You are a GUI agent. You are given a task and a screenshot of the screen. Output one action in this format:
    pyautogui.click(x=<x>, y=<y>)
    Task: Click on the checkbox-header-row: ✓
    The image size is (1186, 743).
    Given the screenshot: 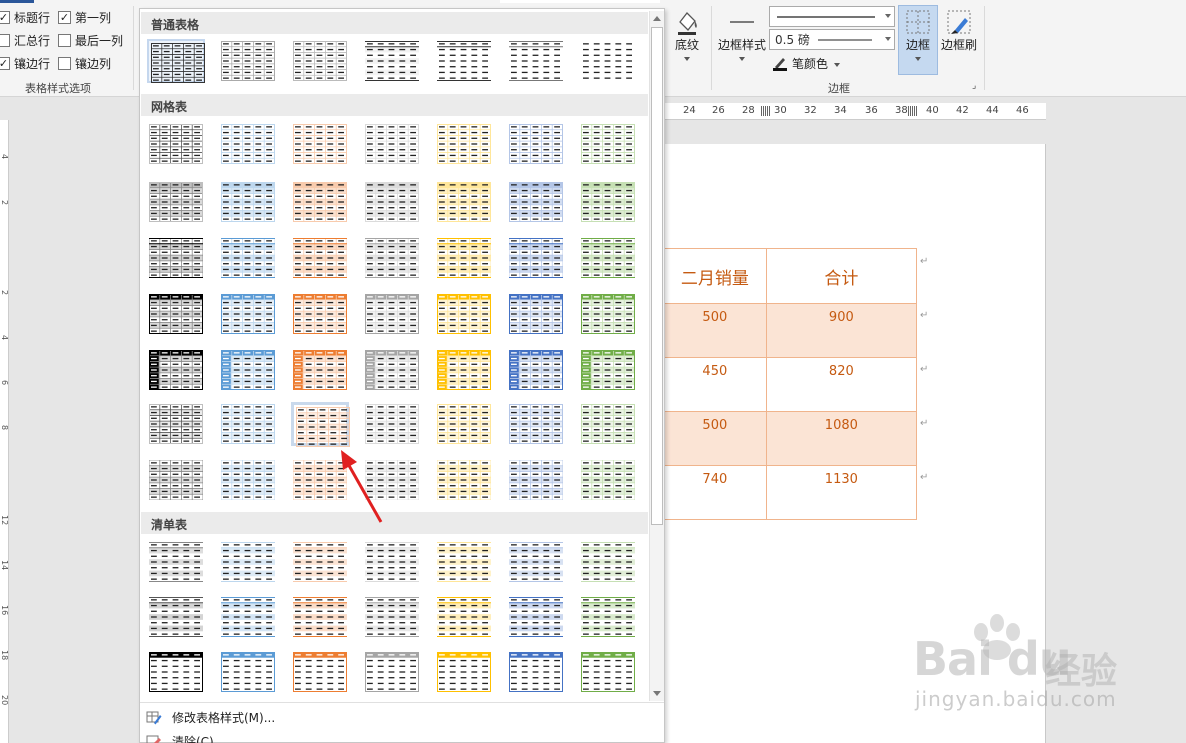 What is the action you would take?
    pyautogui.click(x=5, y=17)
    